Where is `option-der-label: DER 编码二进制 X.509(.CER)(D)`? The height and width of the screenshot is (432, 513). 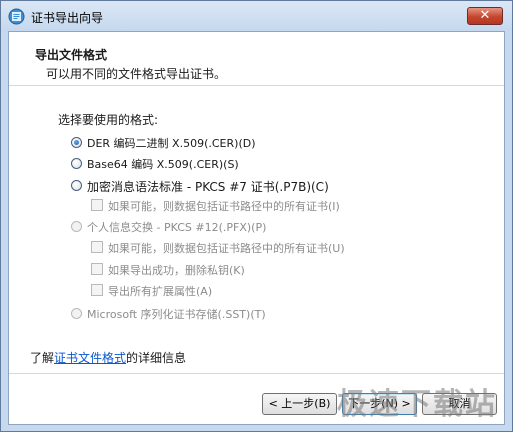 option-der-label: DER 编码二进制 X.509(.CER)(D) is located at coordinates (171, 143).